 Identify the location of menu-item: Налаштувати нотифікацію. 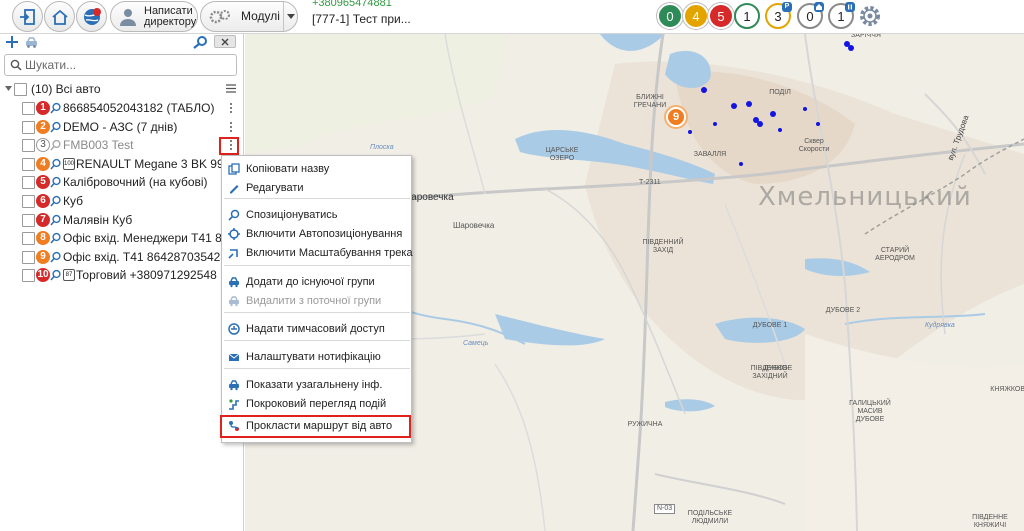
(316, 357).